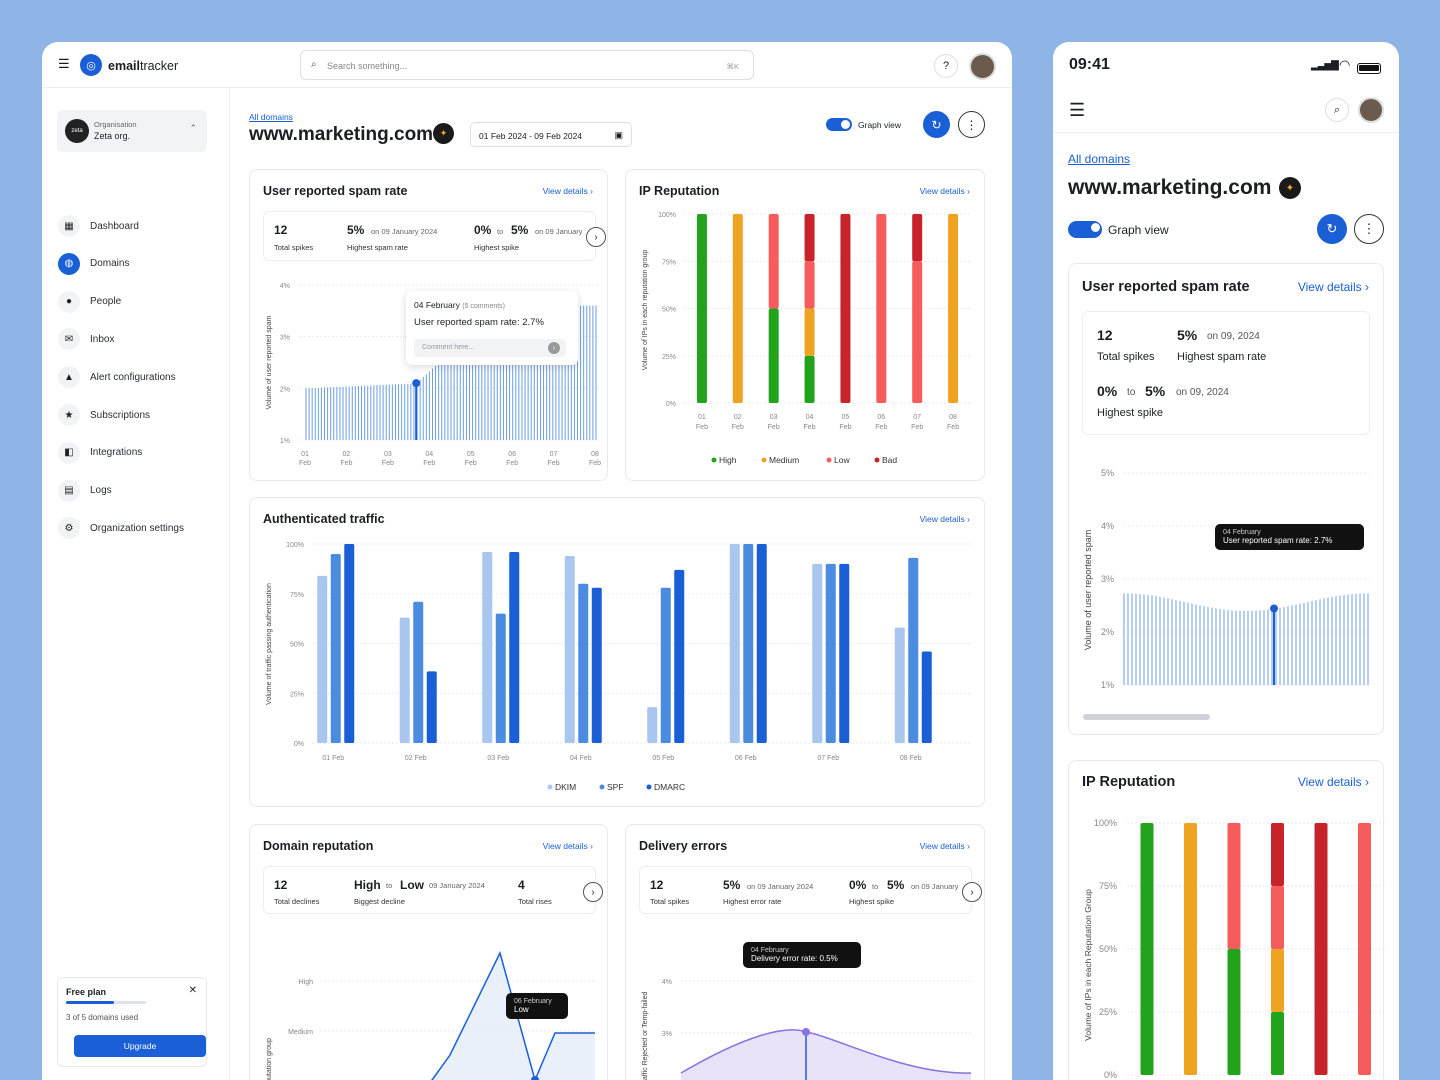  Describe the element at coordinates (377, 247) in the screenshot. I see `stat-label: Highest spam rate` at that location.